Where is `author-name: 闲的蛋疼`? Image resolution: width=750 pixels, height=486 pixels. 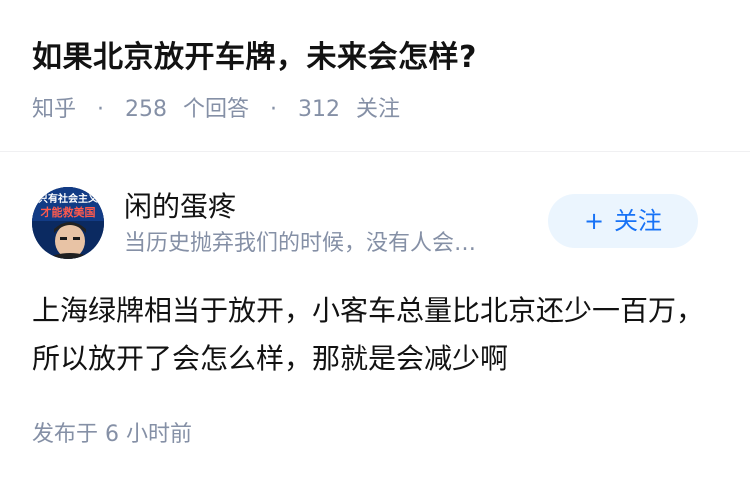
author-name: 闲的蛋疼 is located at coordinates (180, 207).